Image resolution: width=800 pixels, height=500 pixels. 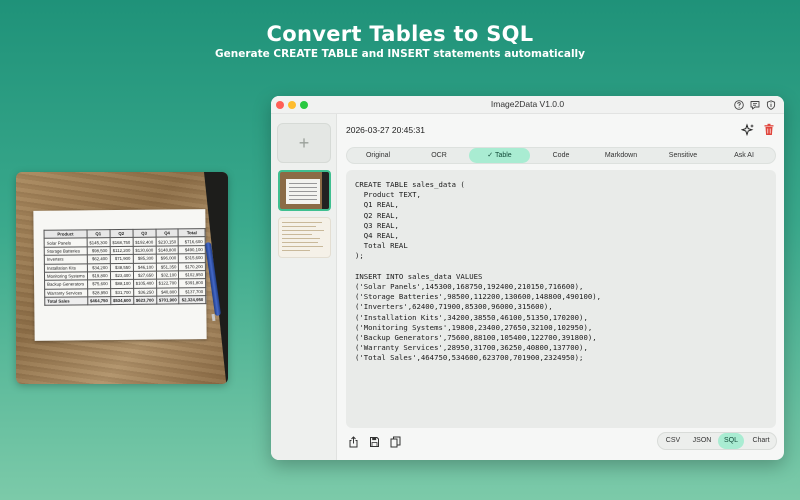 I want to click on photo-table-cell: $102,950, so click(x=192, y=275).